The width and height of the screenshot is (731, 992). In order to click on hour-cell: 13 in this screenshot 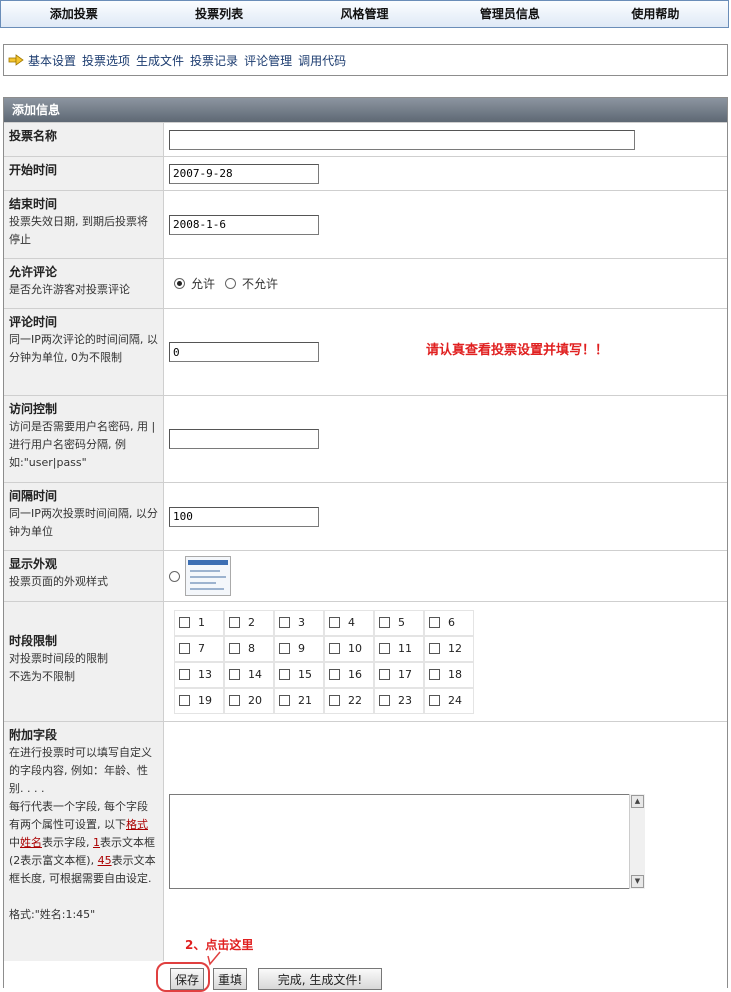, I will do `click(199, 674)`.